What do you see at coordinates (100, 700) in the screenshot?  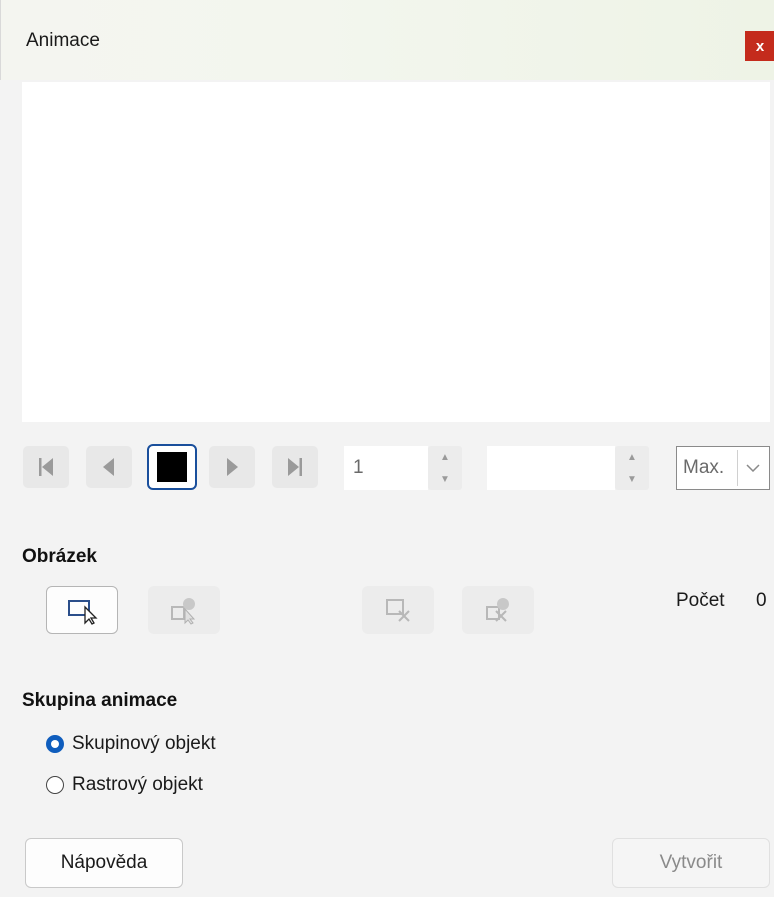 I see `animation-group-heading: Skupina animace` at bounding box center [100, 700].